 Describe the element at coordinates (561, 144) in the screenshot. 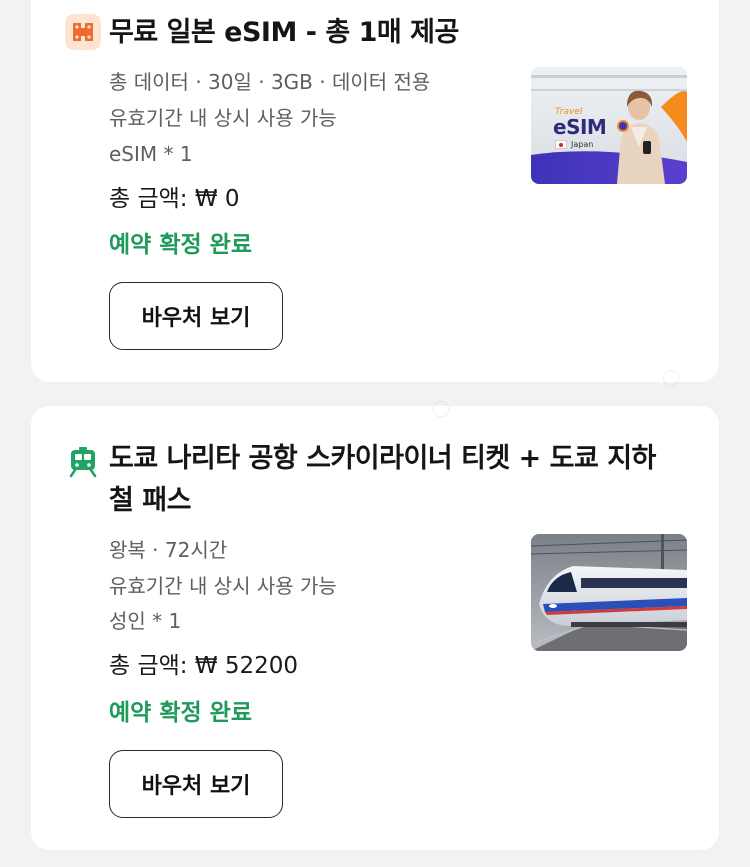

I see `japan-flag-icon` at that location.